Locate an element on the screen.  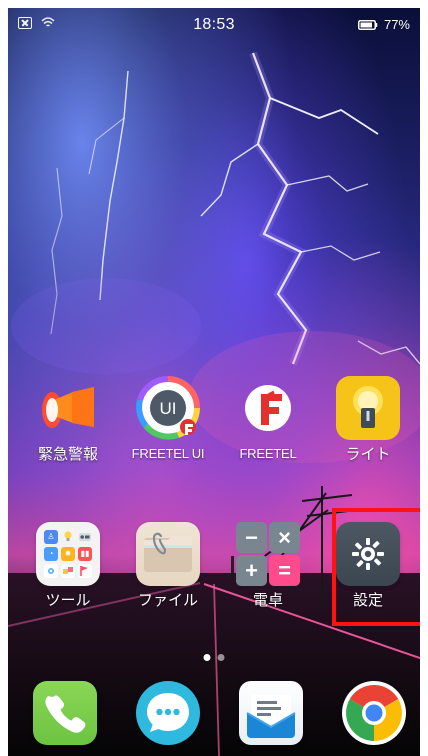
status-time: 18:53 is located at coordinates (214, 24).